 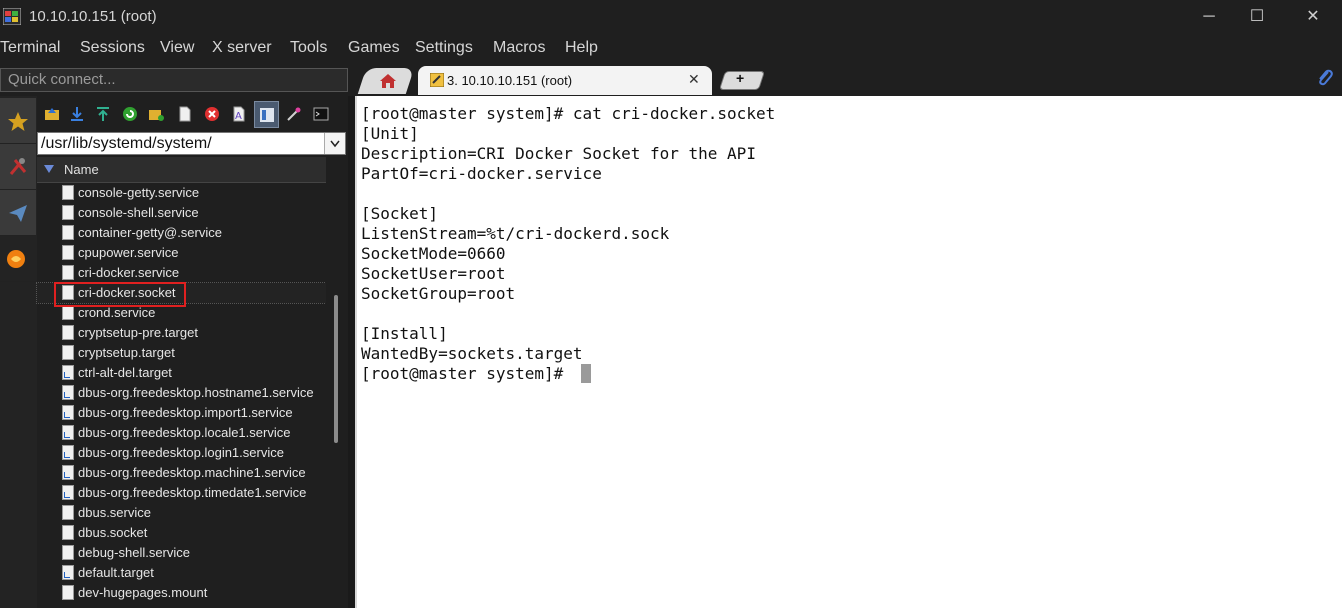 I want to click on terminal-cursor, so click(x=586, y=373).